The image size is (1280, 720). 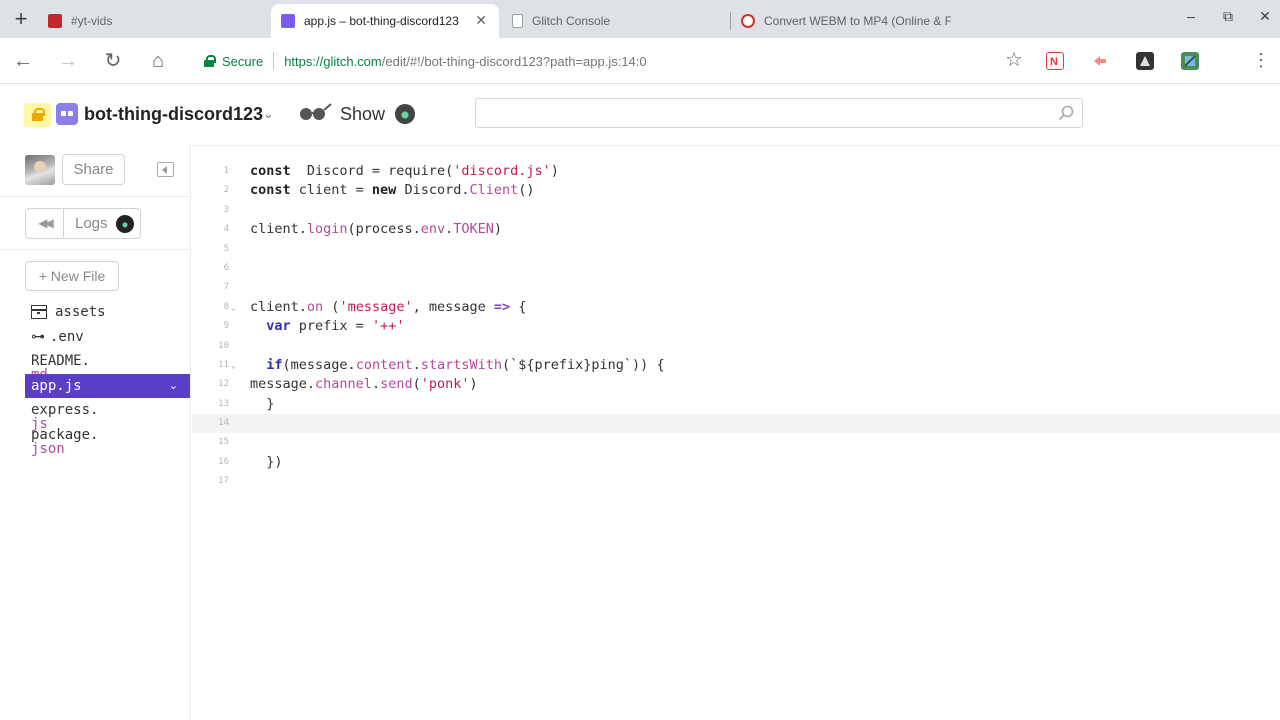 I want to click on line-number: 10, so click(x=223, y=345).